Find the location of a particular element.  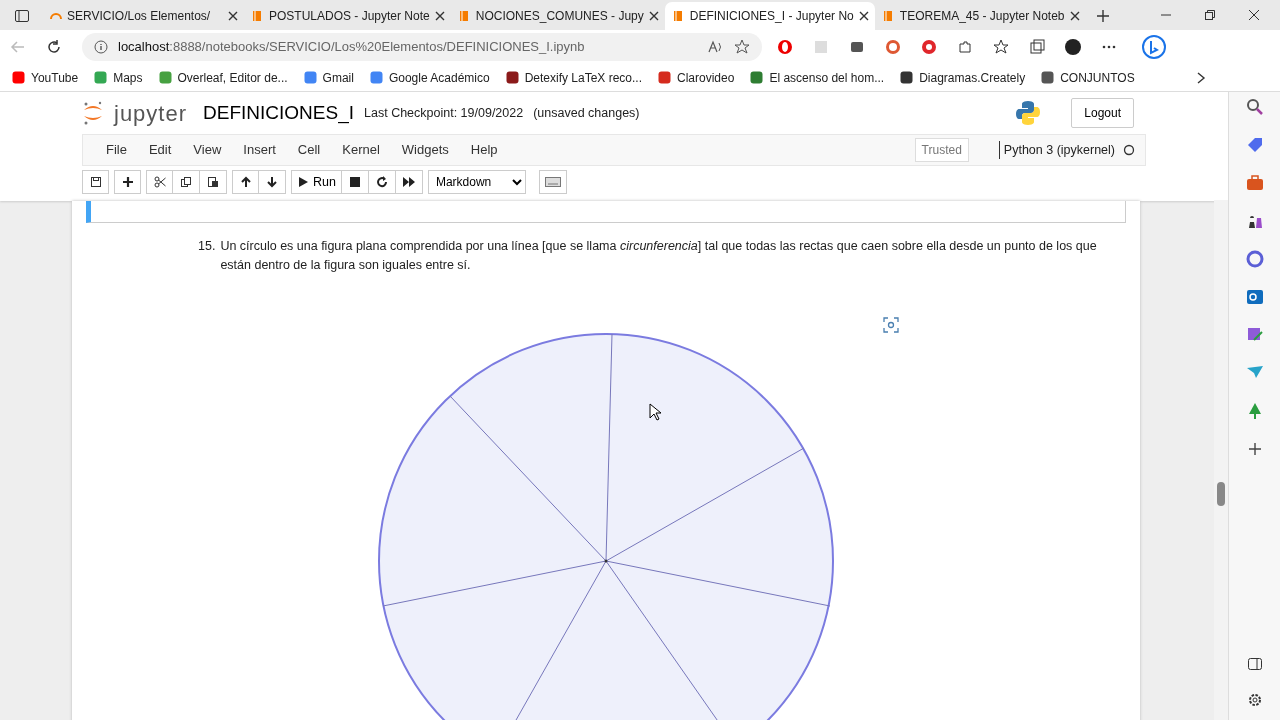

bookmark-link: Clarovideo is located at coordinates (706, 77).